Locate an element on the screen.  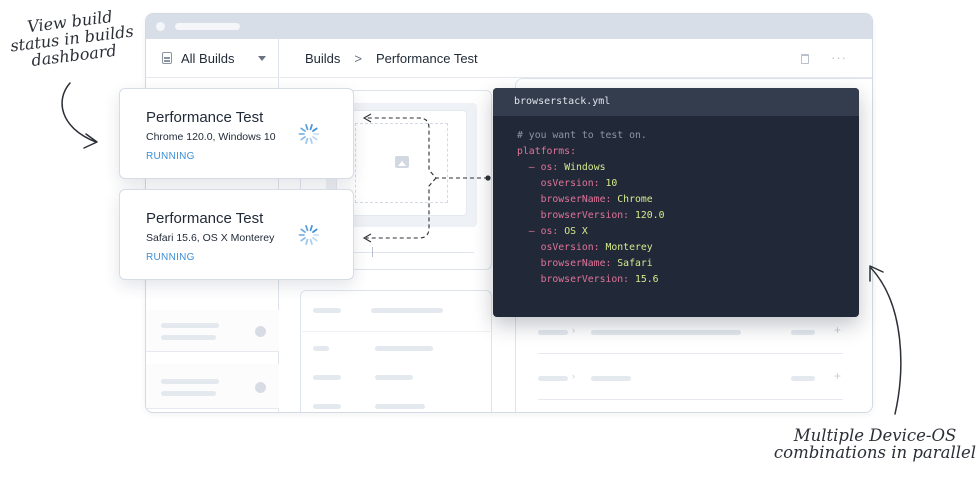
config-connector is located at coordinates (427, 178).